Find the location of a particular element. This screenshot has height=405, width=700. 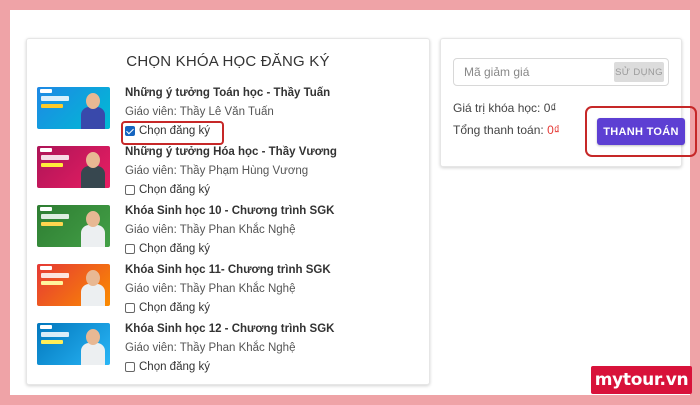

section-title: CHỌN KHÓA HỌC ĐĂNG KÝ is located at coordinates (228, 61).